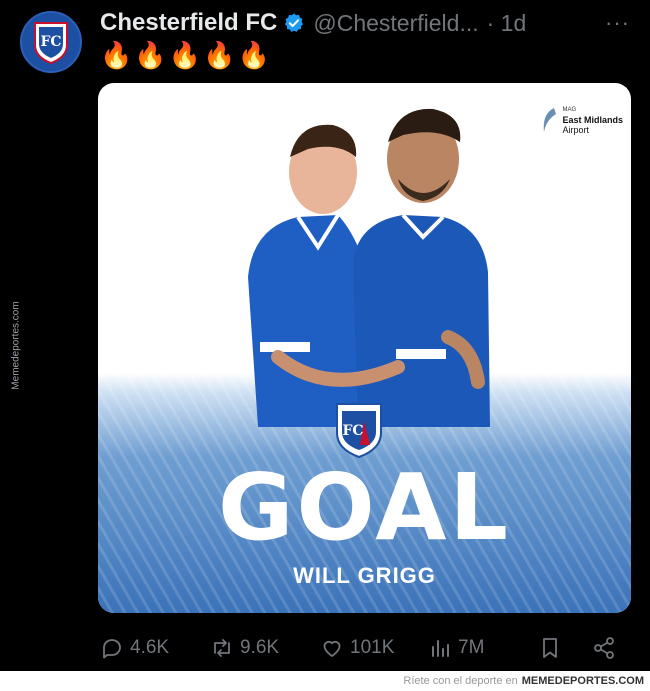 This screenshot has height=691, width=650. Describe the element at coordinates (364, 575) in the screenshot. I see `scorer-name: WILL GRIGG` at that location.